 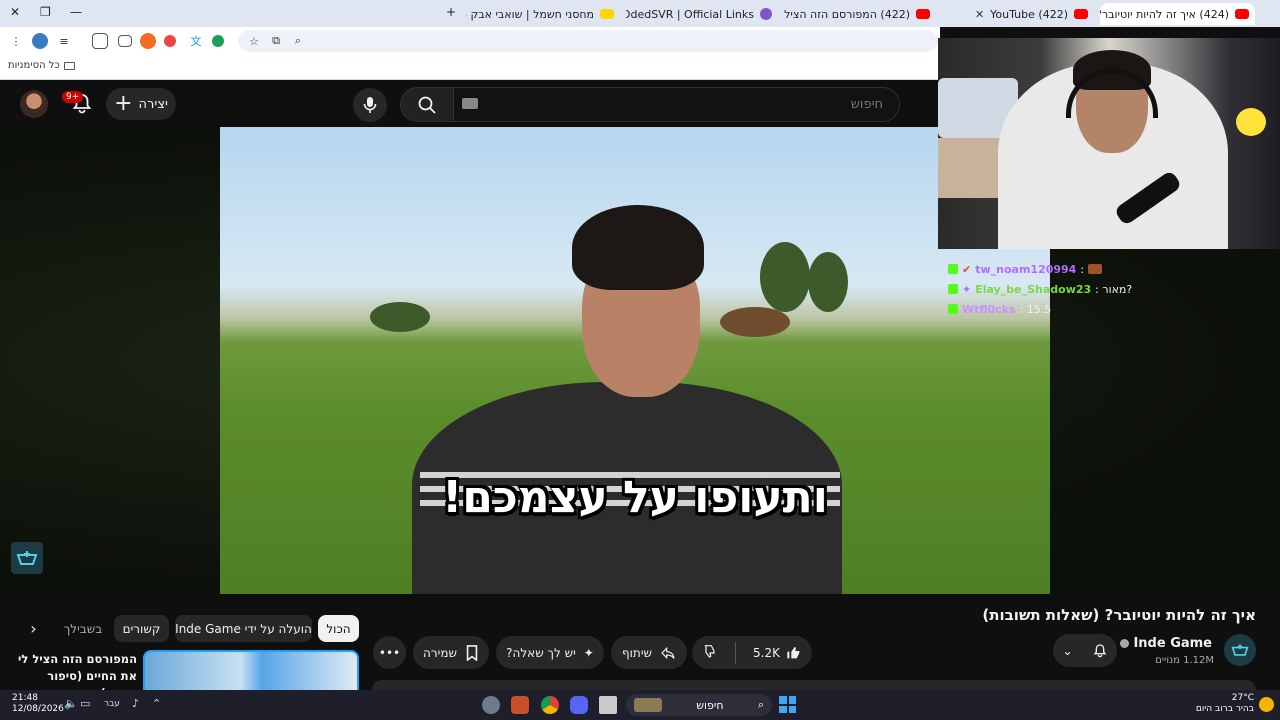 What do you see at coordinates (637, 652) in the screenshot?
I see `share-label: שיתוף` at bounding box center [637, 652].